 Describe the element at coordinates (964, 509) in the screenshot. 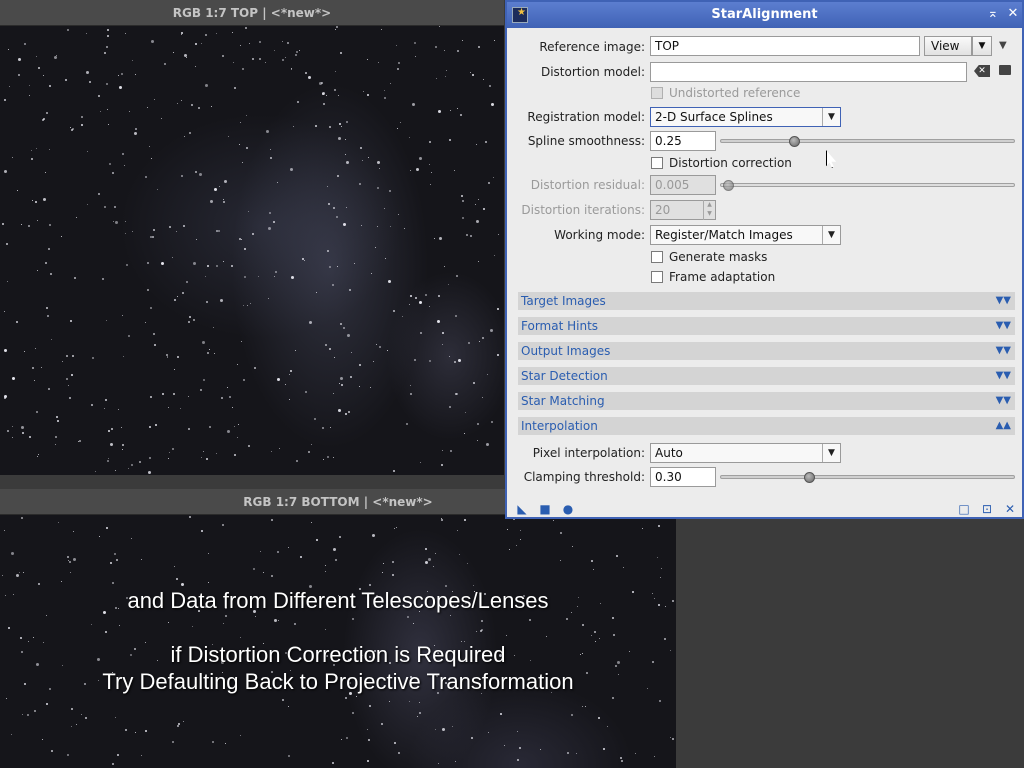

I see `browse-documentation-icon: □` at that location.